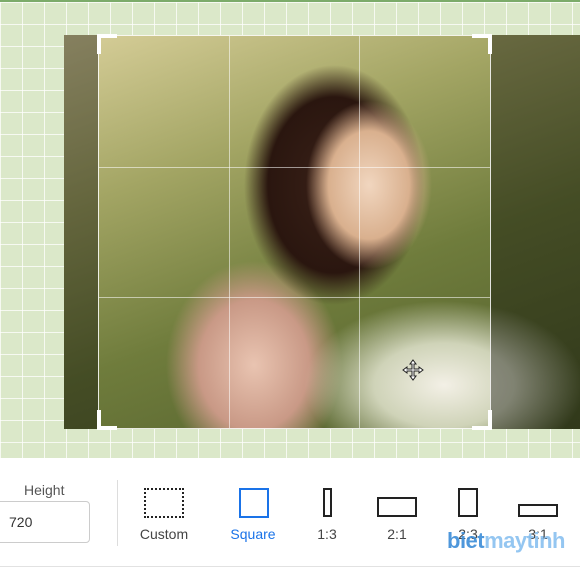 This screenshot has width=580, height=570. I want to click on dashed-square-icon, so click(164, 503).